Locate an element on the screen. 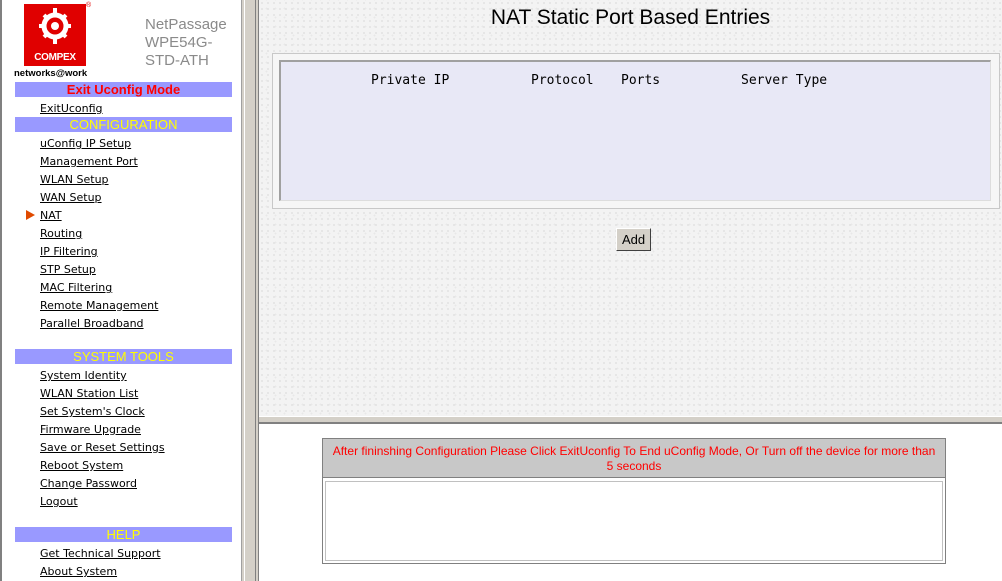 The width and height of the screenshot is (1002, 581). nav-ip-filtering: IP Filtering is located at coordinates (69, 251).